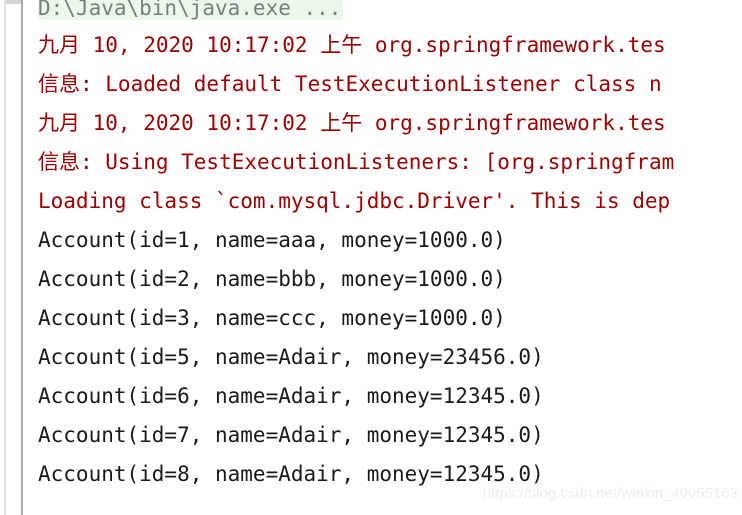 This screenshot has height=515, width=742. Describe the element at coordinates (5, 257) in the screenshot. I see `gutter-outer-rule` at that location.